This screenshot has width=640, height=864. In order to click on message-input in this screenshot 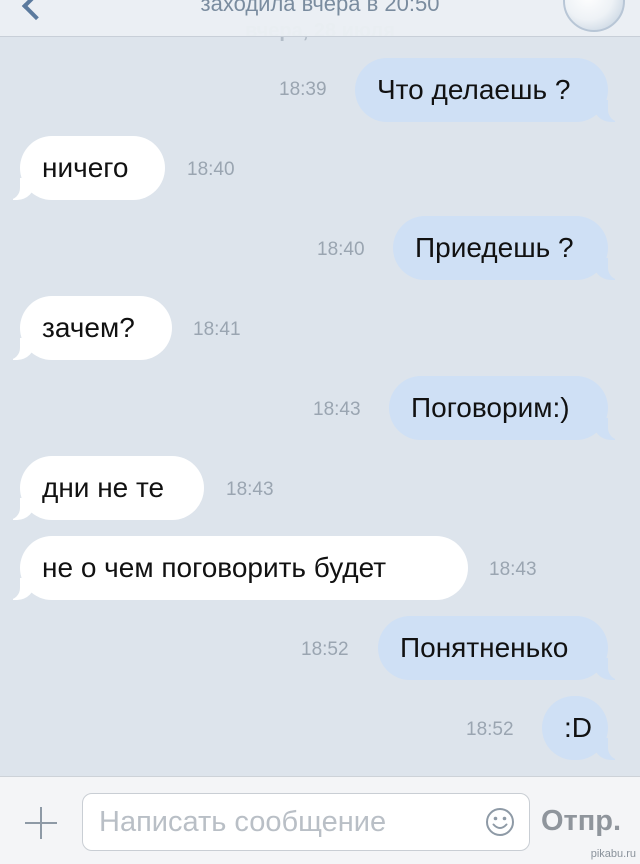, I will do `click(306, 822)`.